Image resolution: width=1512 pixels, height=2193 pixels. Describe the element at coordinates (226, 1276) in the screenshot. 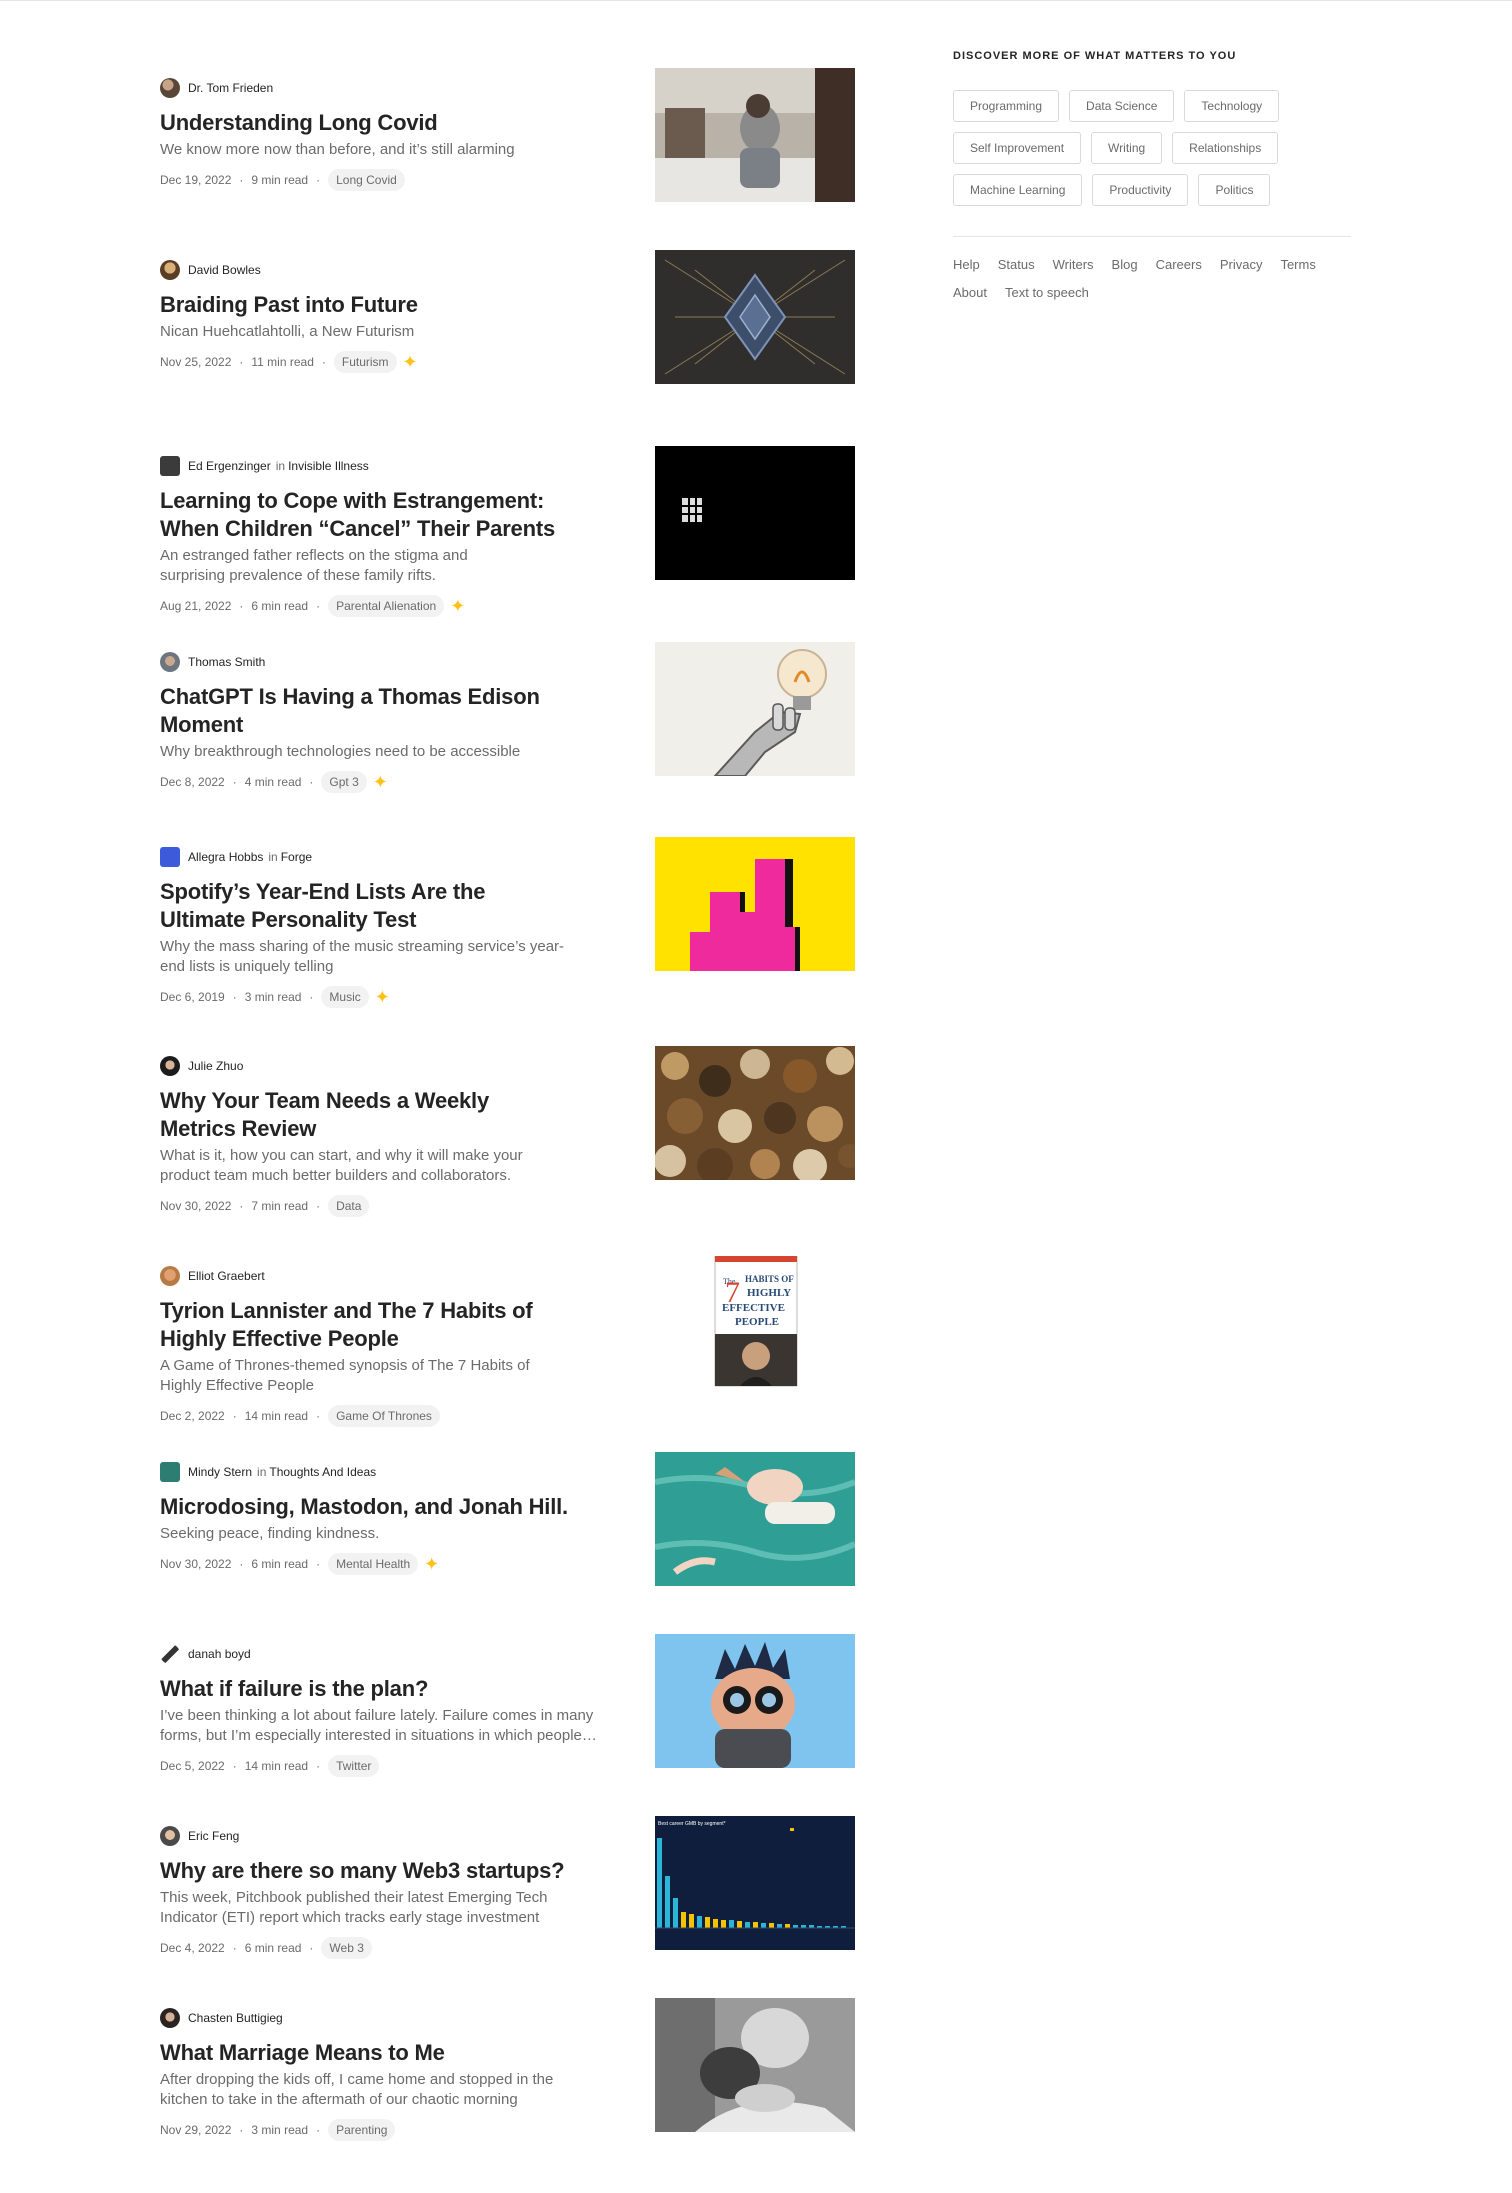

I see `author-name: Elliot Graebert` at that location.